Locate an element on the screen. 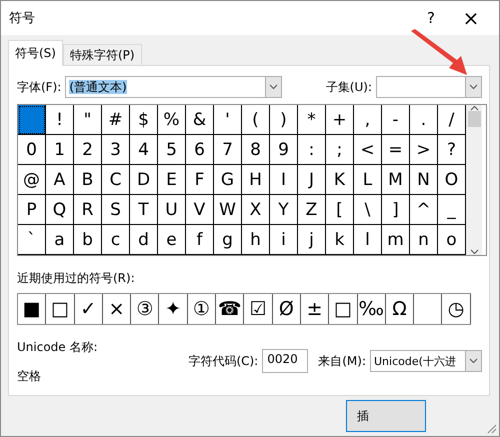 The image size is (500, 437). symbol-cell: ; is located at coordinates (340, 150).